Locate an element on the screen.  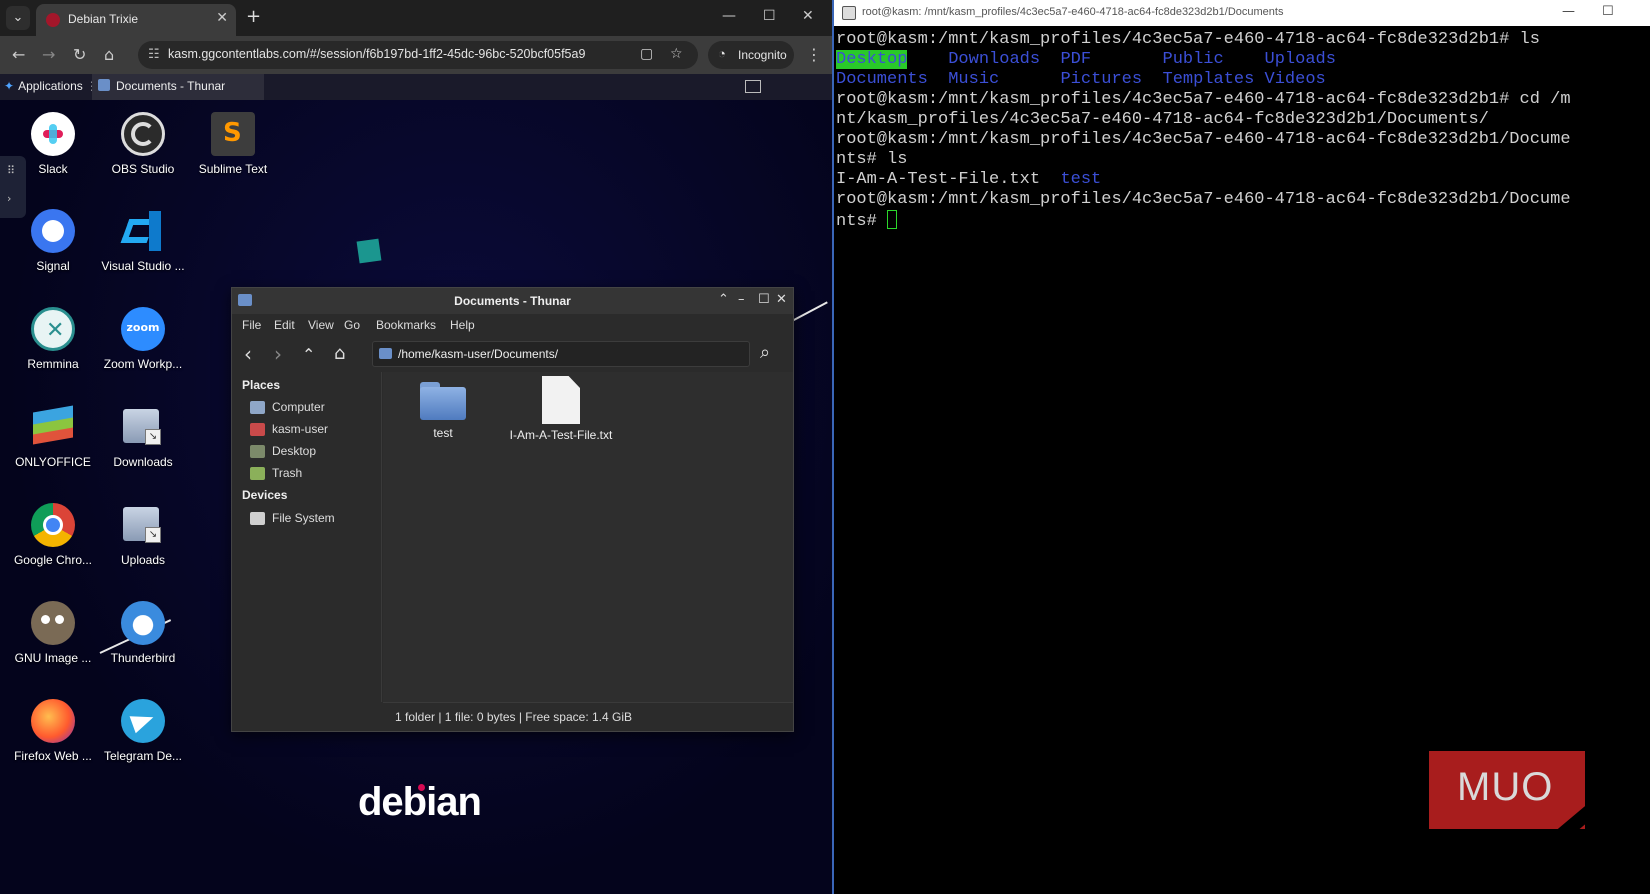
terminal-app-icon is located at coordinates (849, 13).